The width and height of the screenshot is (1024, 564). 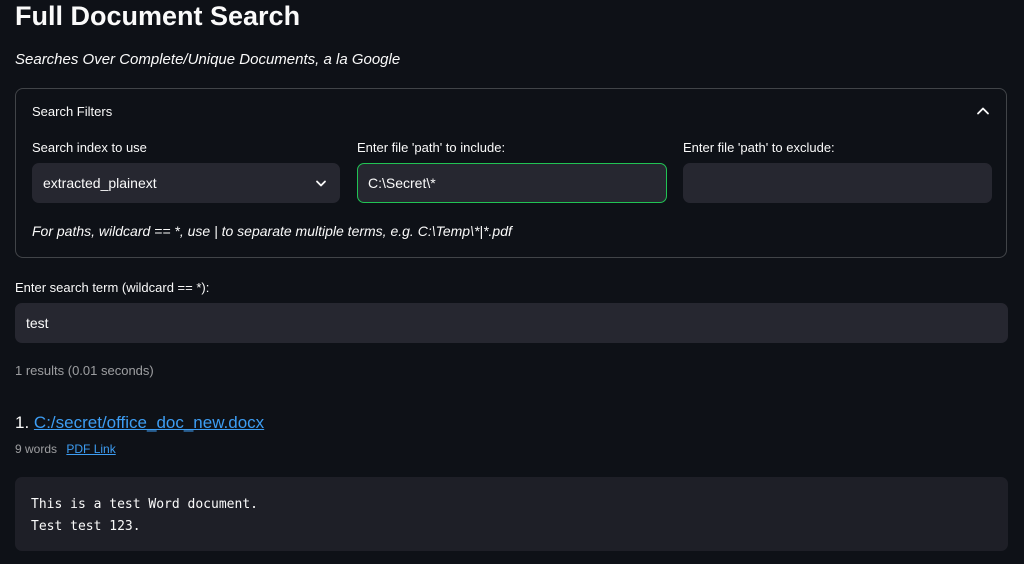 What do you see at coordinates (158, 16) in the screenshot?
I see `page-title: Full Document Search` at bounding box center [158, 16].